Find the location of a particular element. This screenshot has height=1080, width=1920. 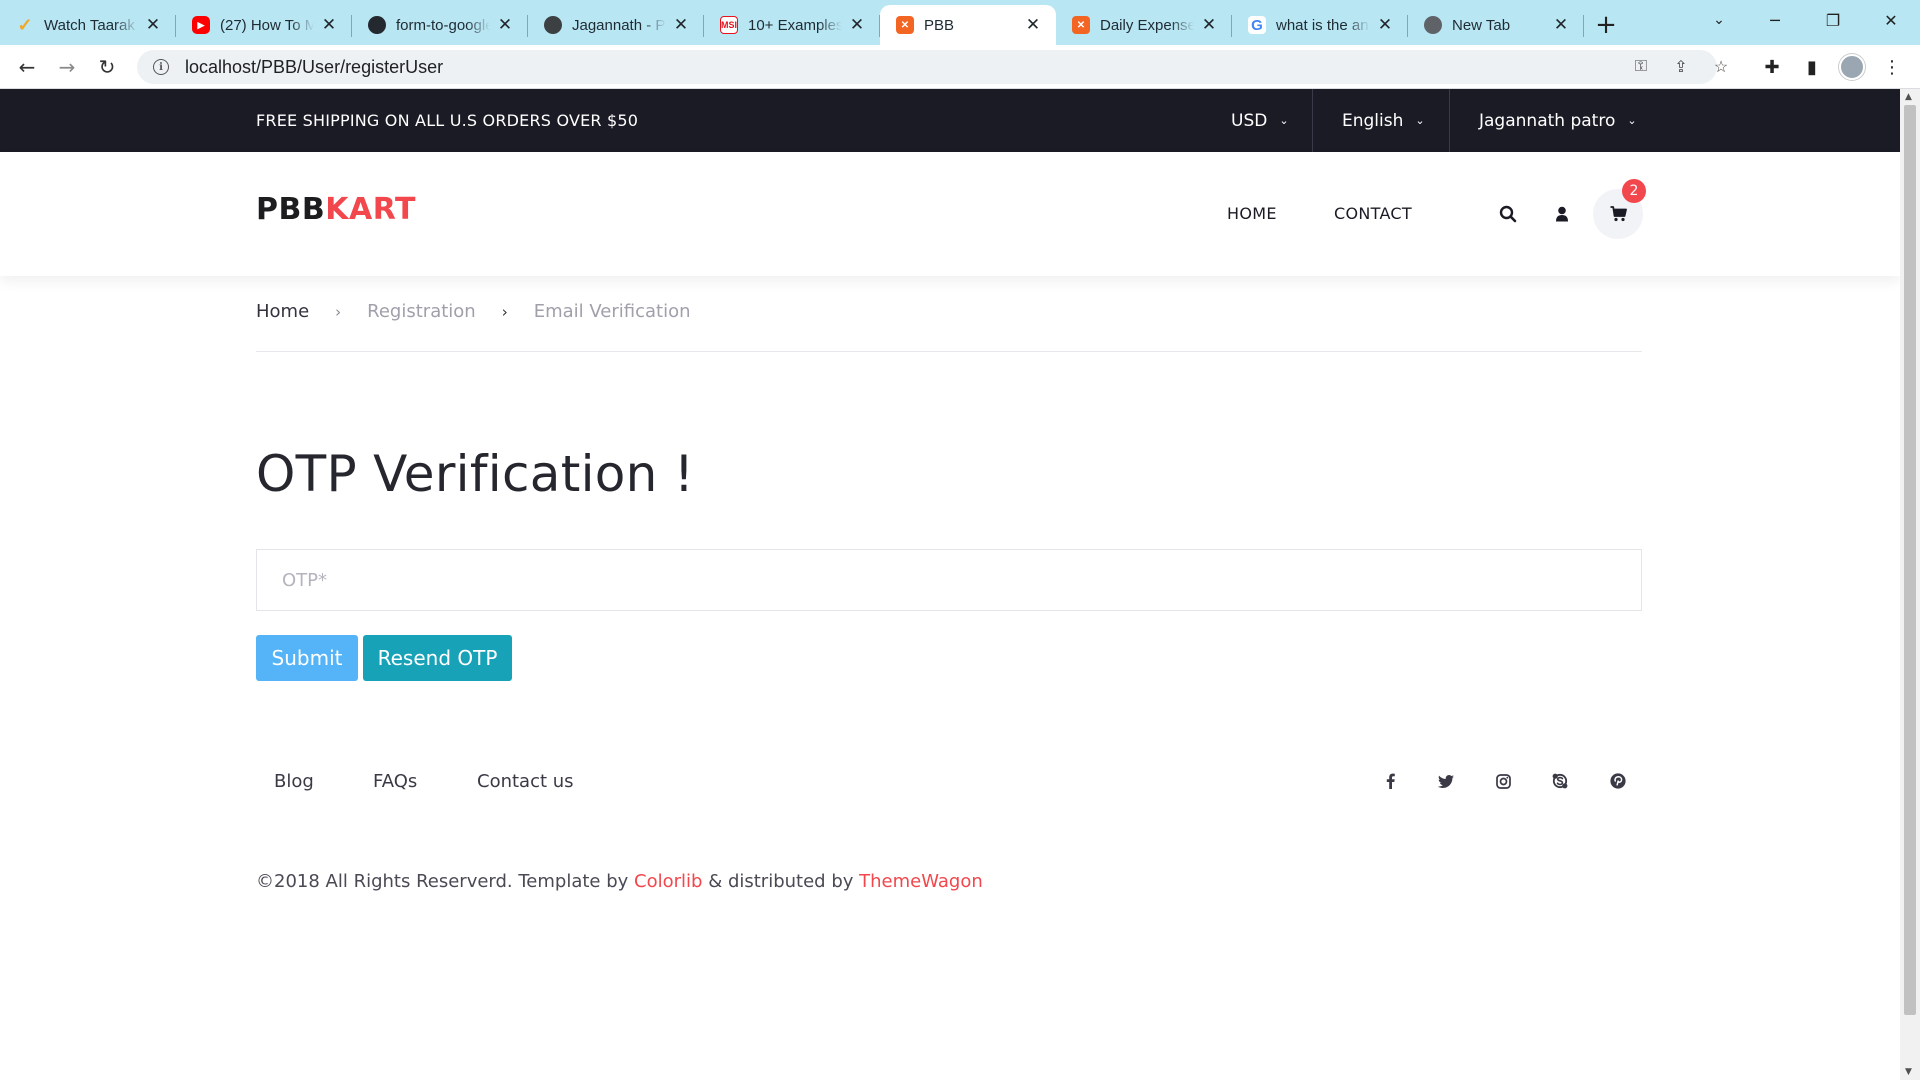

tab-title: PBB is located at coordinates (939, 25).